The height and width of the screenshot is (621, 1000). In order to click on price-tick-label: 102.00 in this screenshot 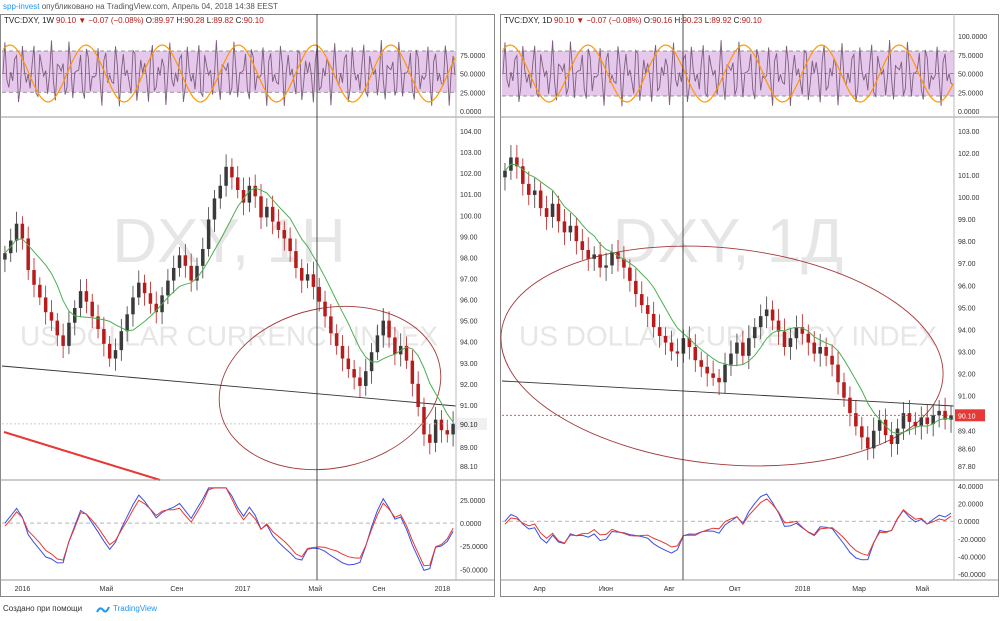, I will do `click(969, 154)`.